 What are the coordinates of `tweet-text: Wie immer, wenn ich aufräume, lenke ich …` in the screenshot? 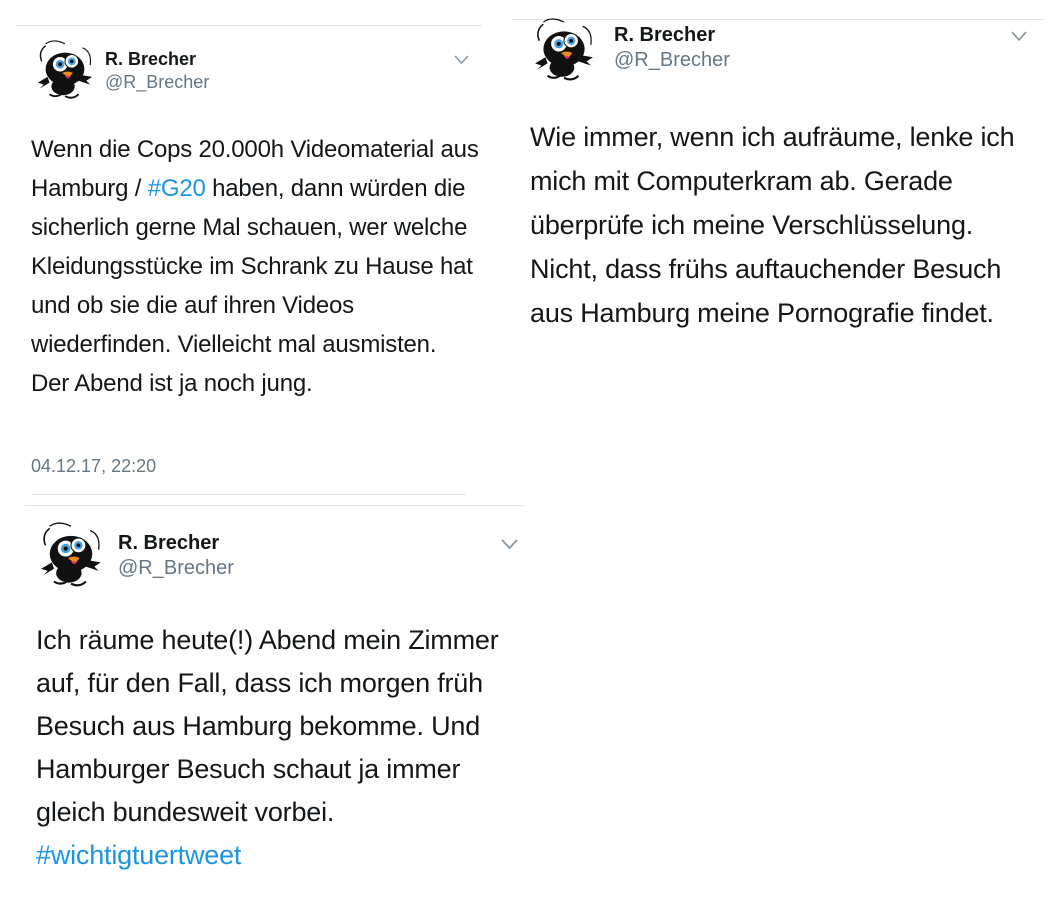 It's located at (772, 225).